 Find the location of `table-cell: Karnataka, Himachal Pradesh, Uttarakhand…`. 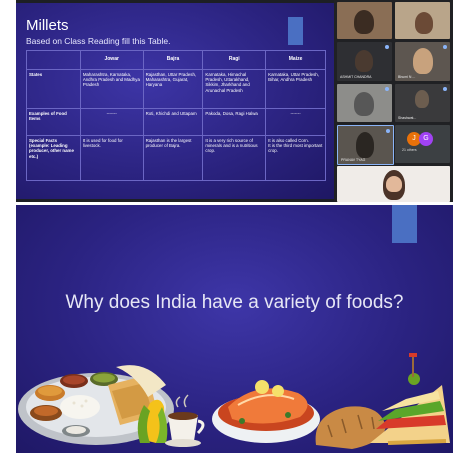

table-cell: Karnataka, Himachal Pradesh, Uttarakhand… is located at coordinates (234, 89).